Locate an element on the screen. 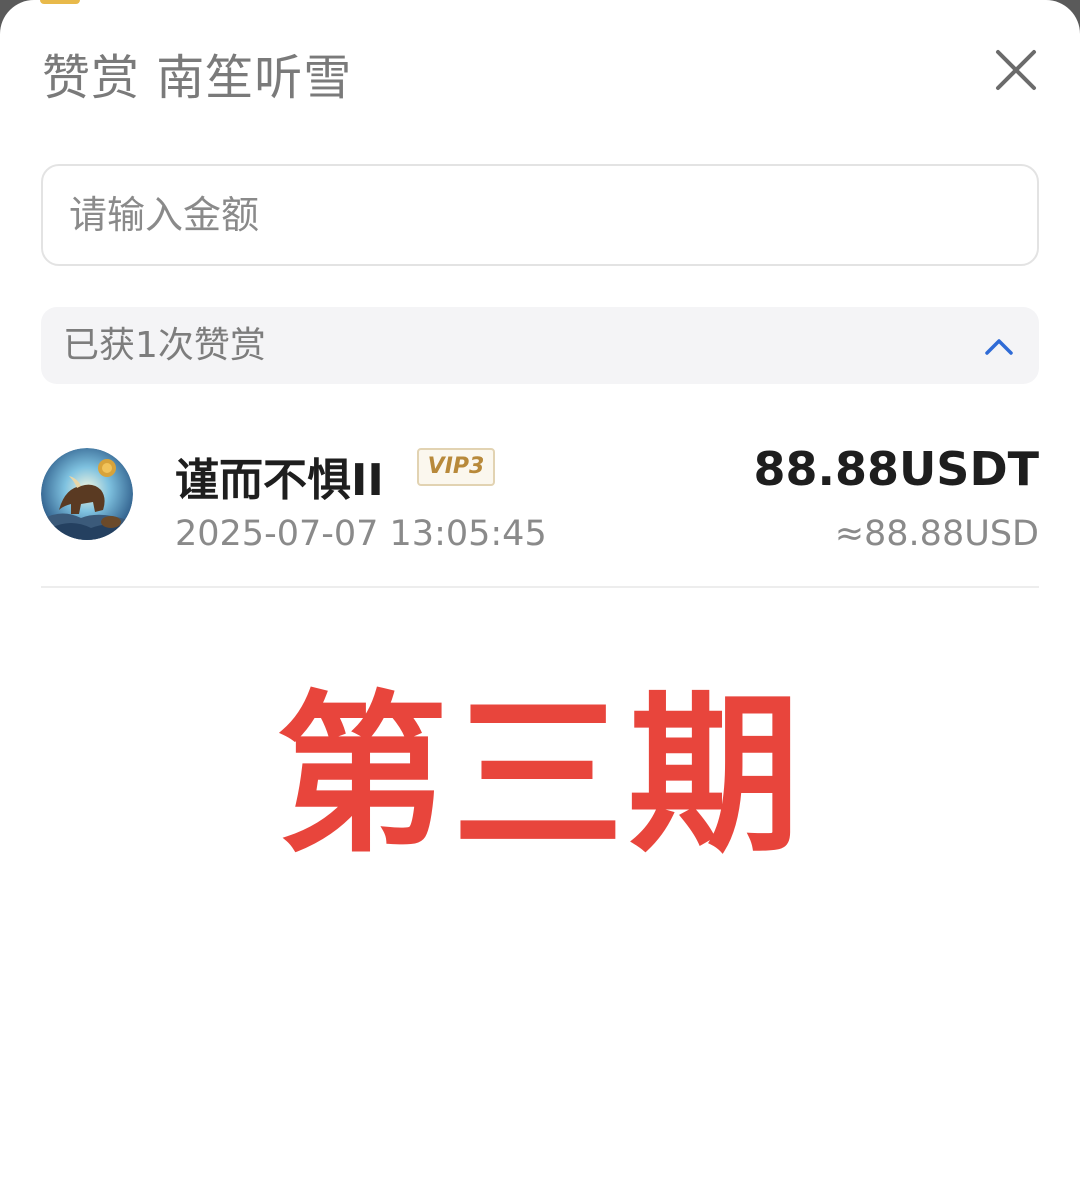  sheet-corner-mark is located at coordinates (60, 2).